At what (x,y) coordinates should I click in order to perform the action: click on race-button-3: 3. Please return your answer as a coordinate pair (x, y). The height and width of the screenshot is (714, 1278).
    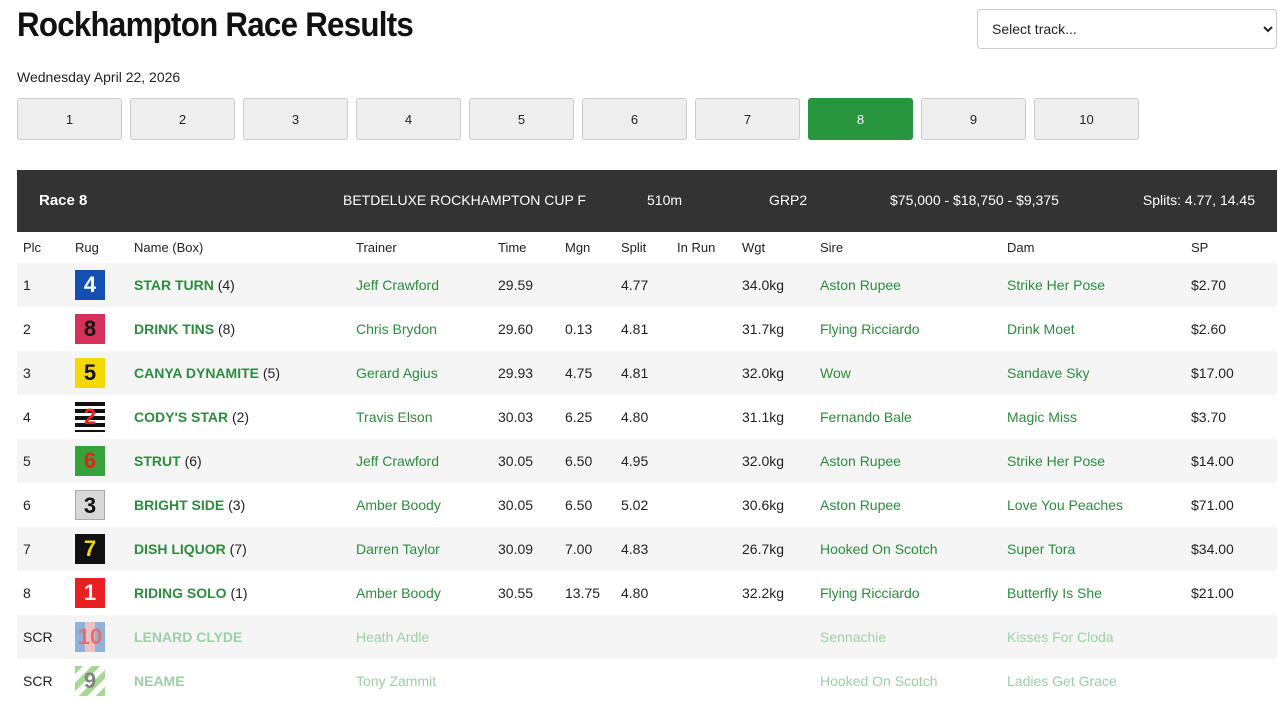
    Looking at the image, I should click on (295, 119).